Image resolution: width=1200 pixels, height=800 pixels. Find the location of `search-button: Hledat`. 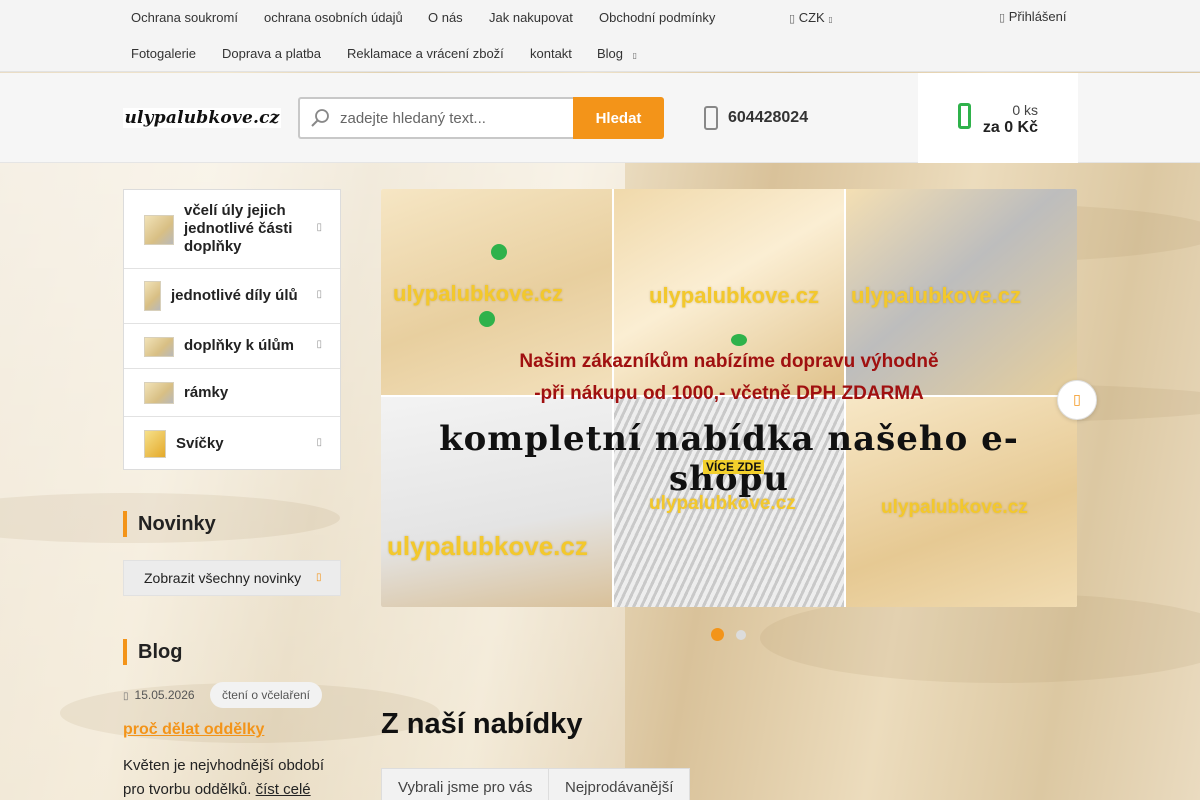

search-button: Hledat is located at coordinates (618, 118).